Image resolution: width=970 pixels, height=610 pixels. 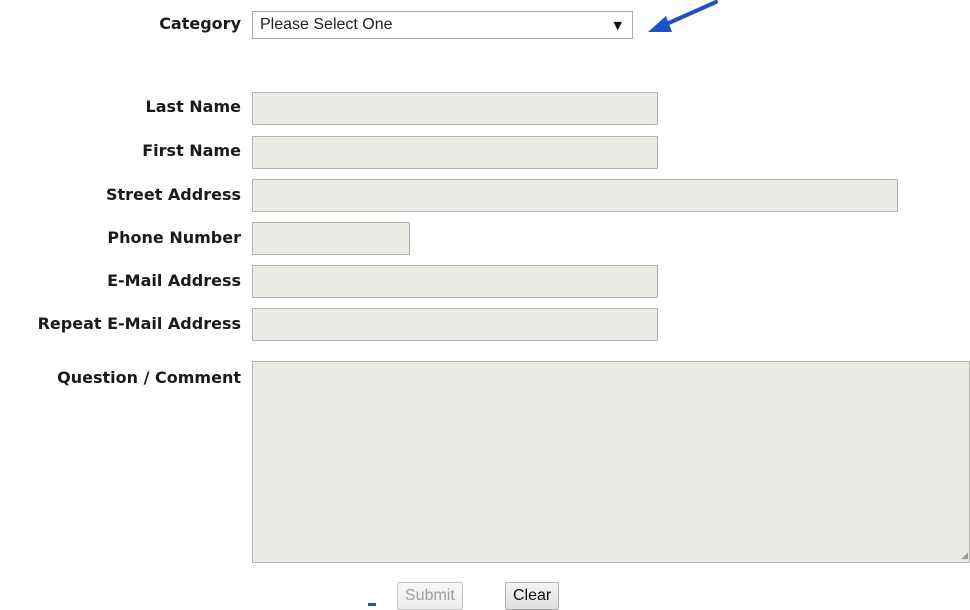 I want to click on category-select: Please Select One ▼, so click(x=442, y=25).